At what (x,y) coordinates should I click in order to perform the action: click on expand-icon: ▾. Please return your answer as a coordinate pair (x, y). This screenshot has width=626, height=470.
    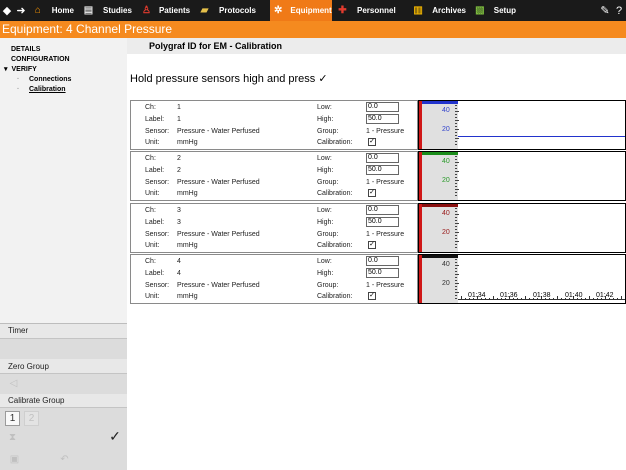
    Looking at the image, I should click on (6, 69).